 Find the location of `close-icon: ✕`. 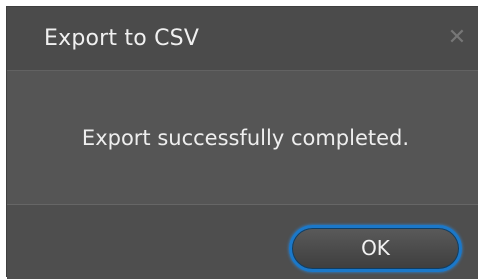

close-icon: ✕ is located at coordinates (457, 38).